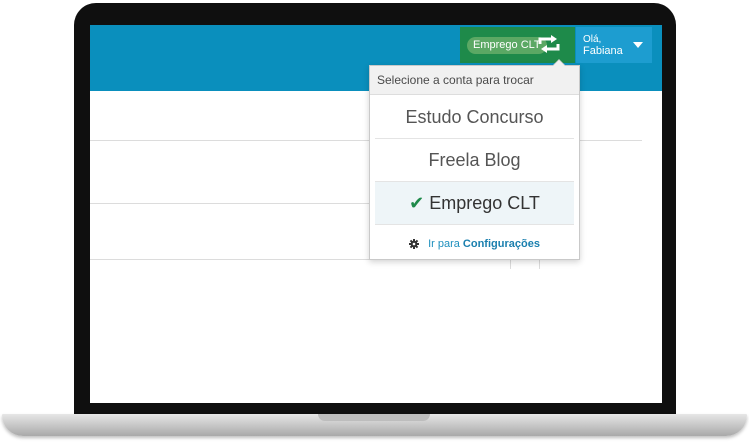  I want to click on settings-link-prefix: Ir para, so click(444, 244).